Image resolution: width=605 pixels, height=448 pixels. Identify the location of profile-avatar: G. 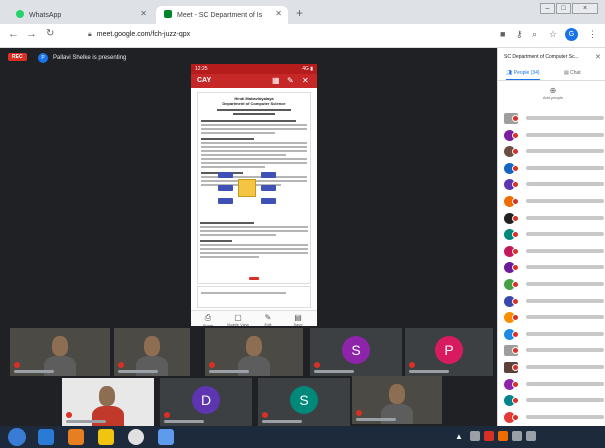
(571, 34).